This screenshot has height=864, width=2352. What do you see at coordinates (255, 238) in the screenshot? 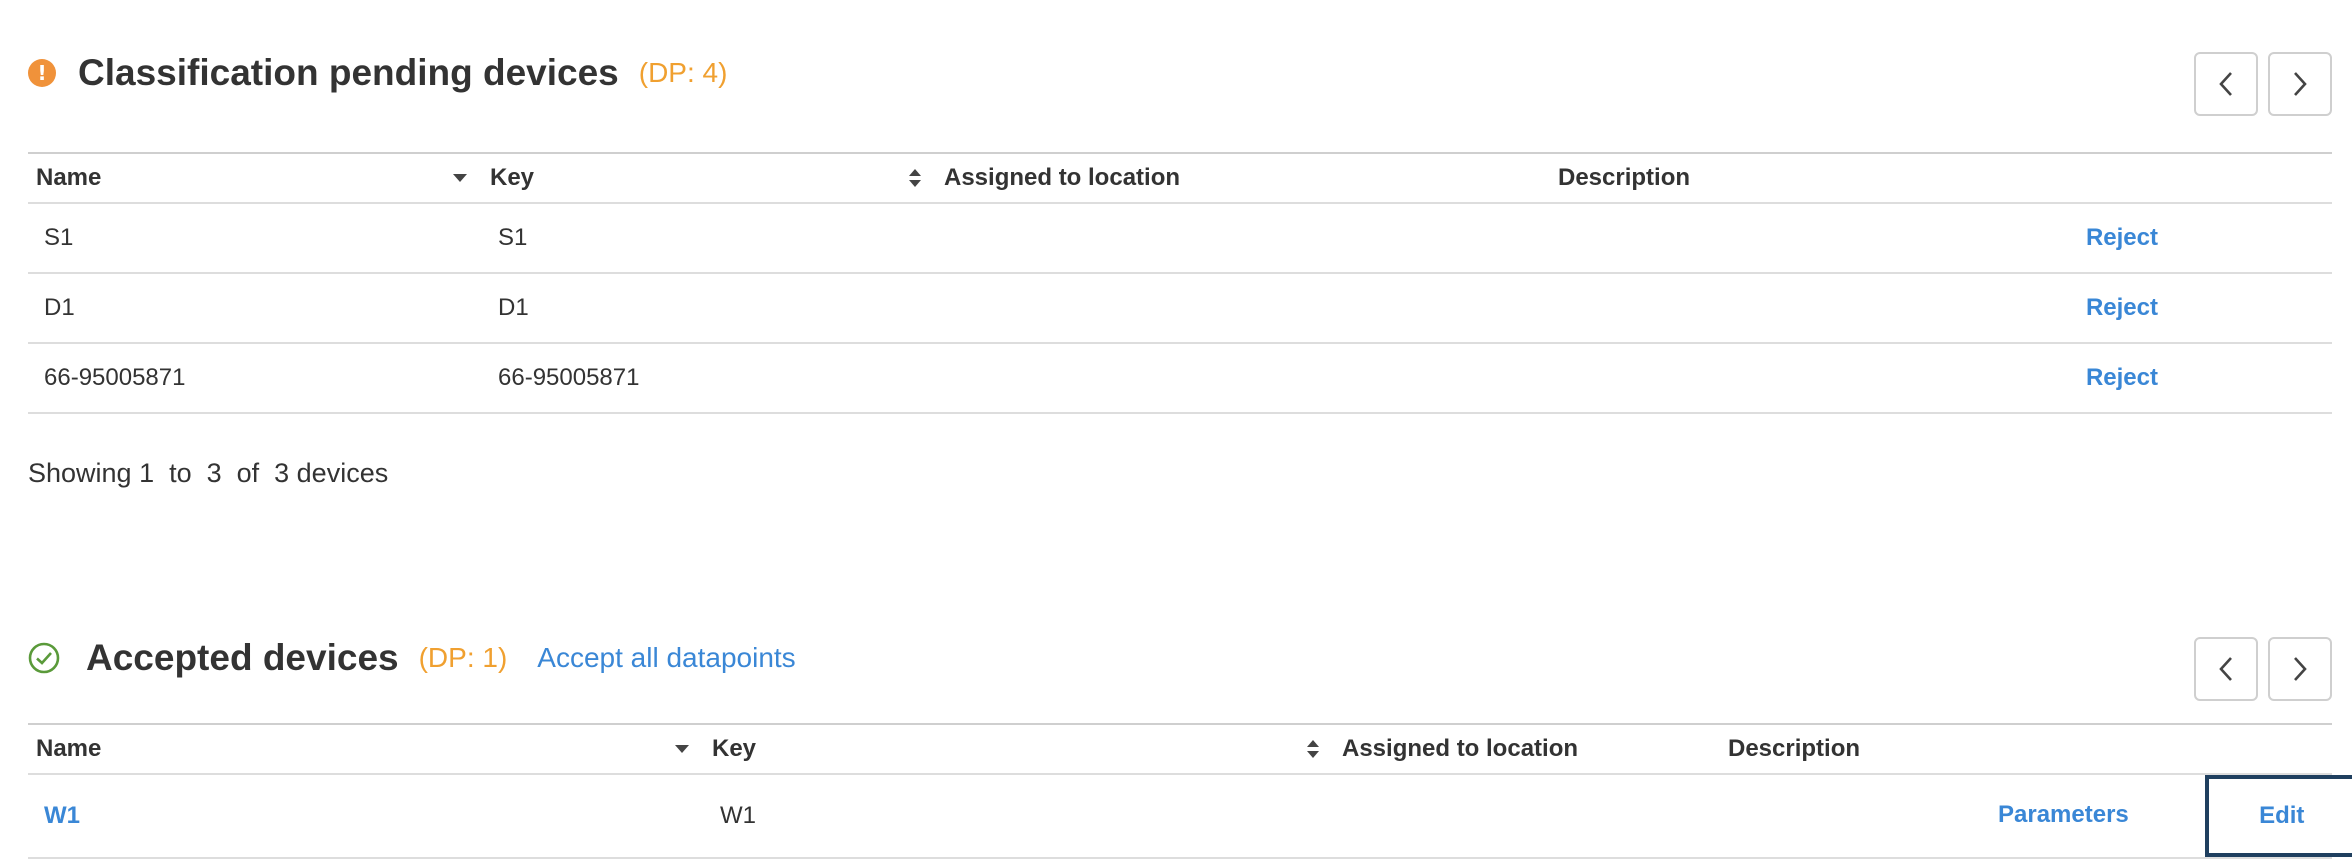
I see `cell-name: S1` at bounding box center [255, 238].